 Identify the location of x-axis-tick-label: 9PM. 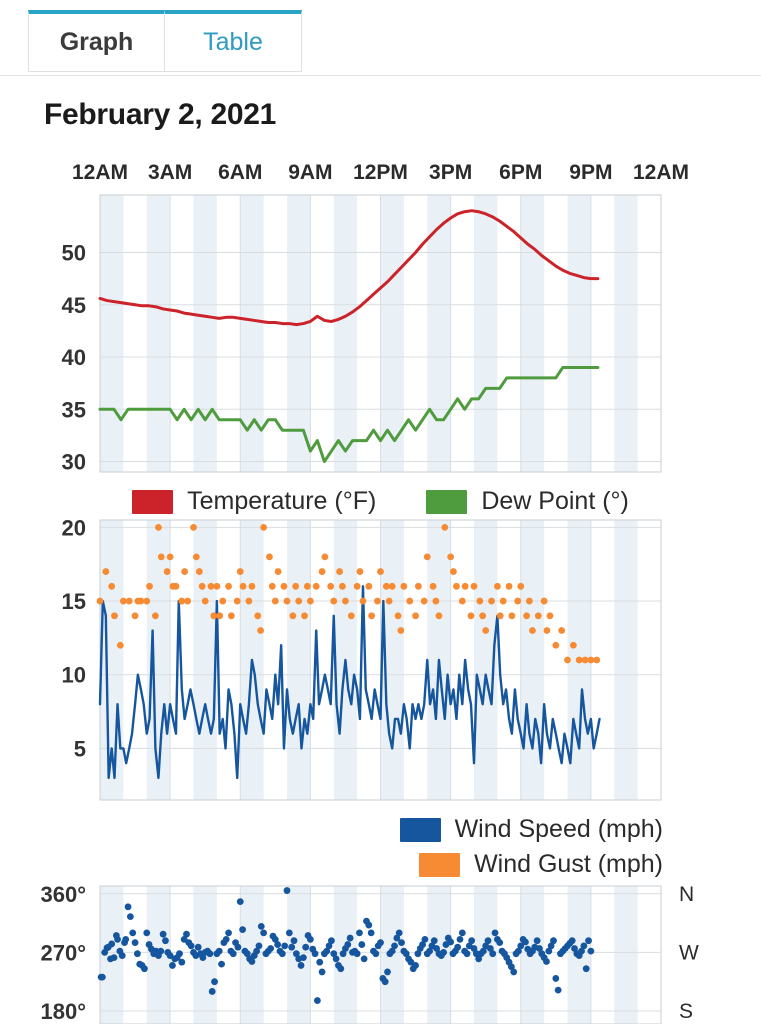
(590, 172).